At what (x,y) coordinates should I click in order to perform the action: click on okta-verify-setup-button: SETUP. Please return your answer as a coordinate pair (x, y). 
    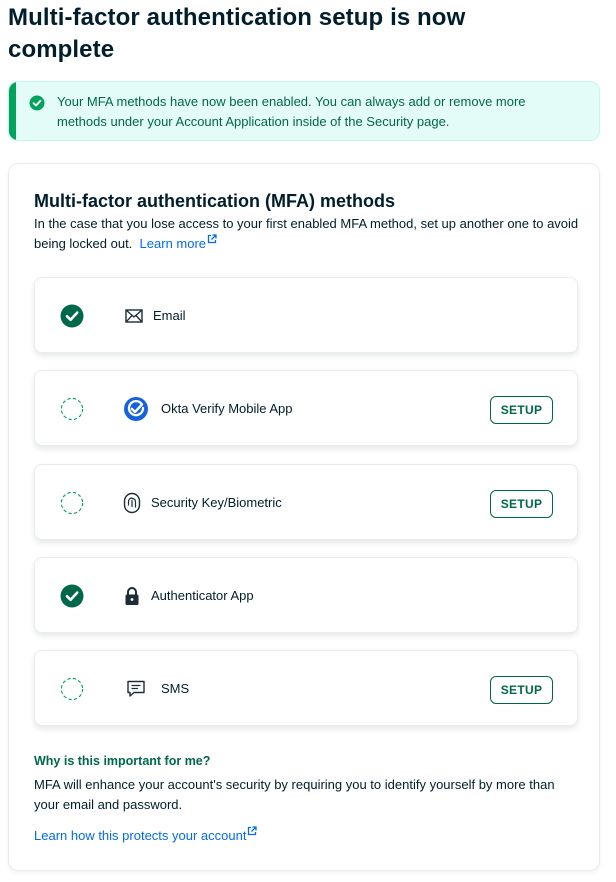
    Looking at the image, I should click on (521, 410).